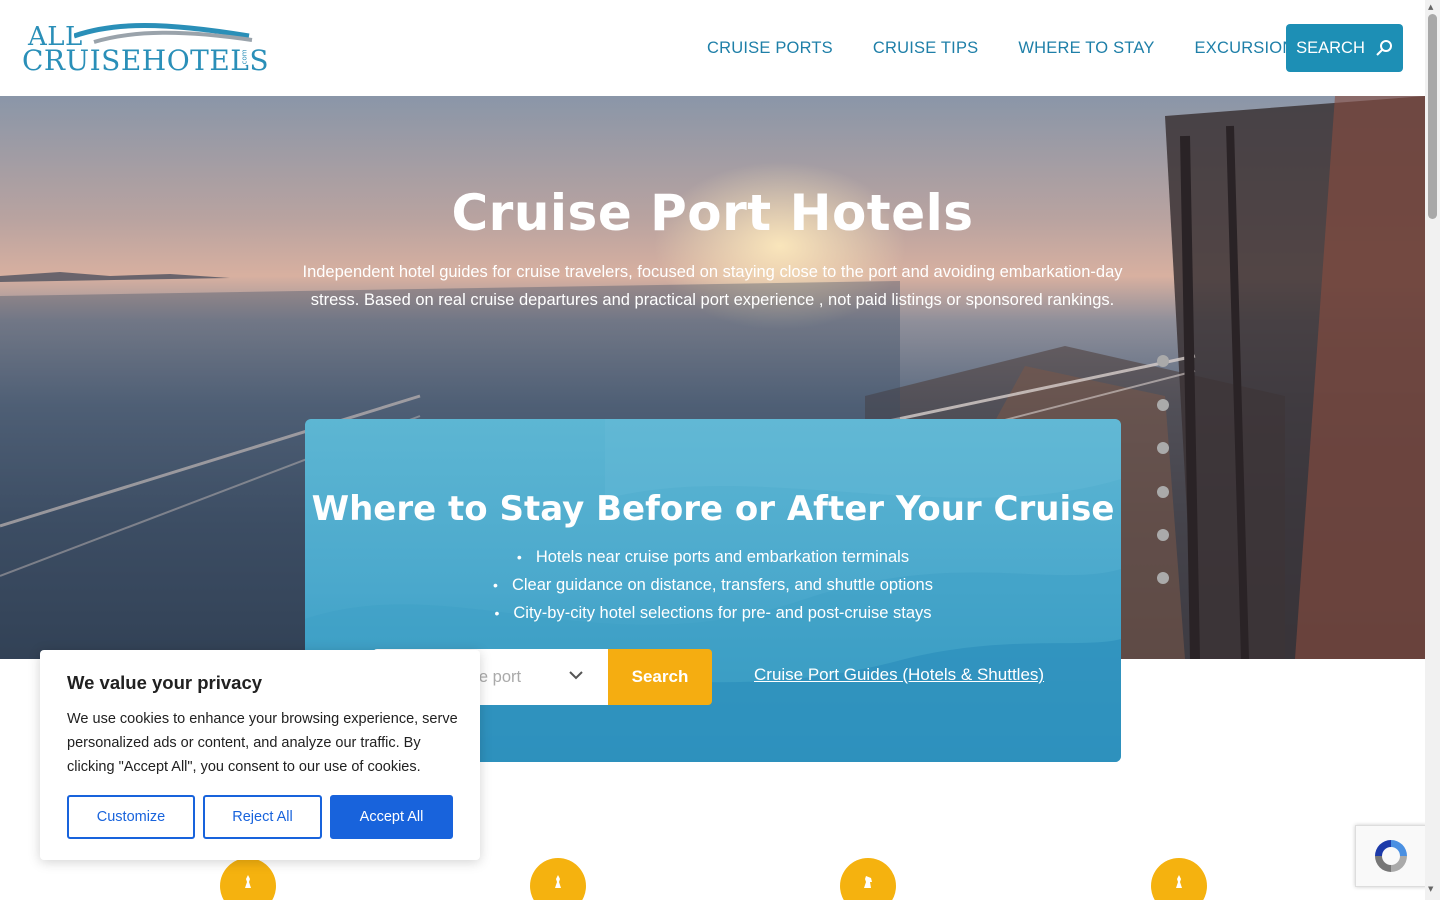  I want to click on port-search-button: Search, so click(660, 677).